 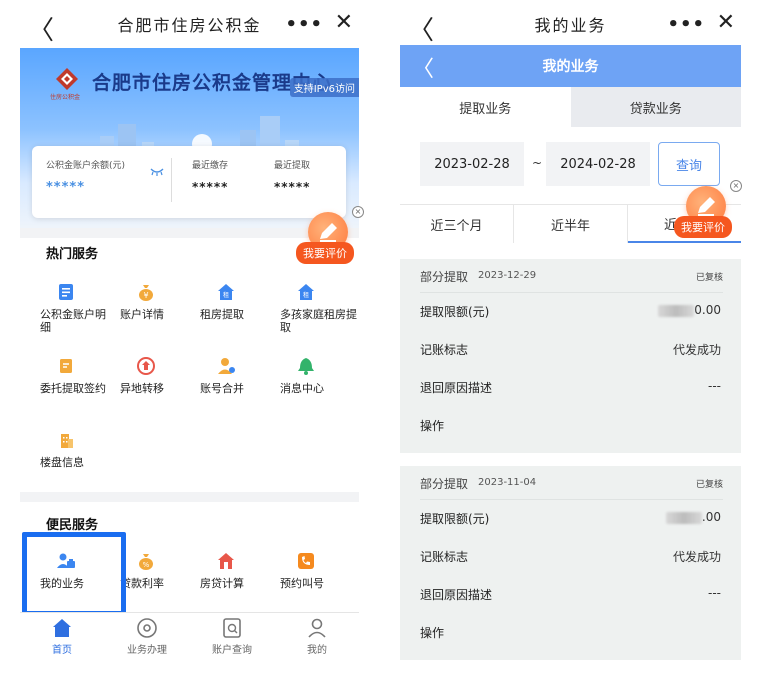 What do you see at coordinates (189, 182) in the screenshot?
I see `account-summary-card: 公积金账户余额(元) ***** 最近缴存 ***** 最近提取 *****` at bounding box center [189, 182].